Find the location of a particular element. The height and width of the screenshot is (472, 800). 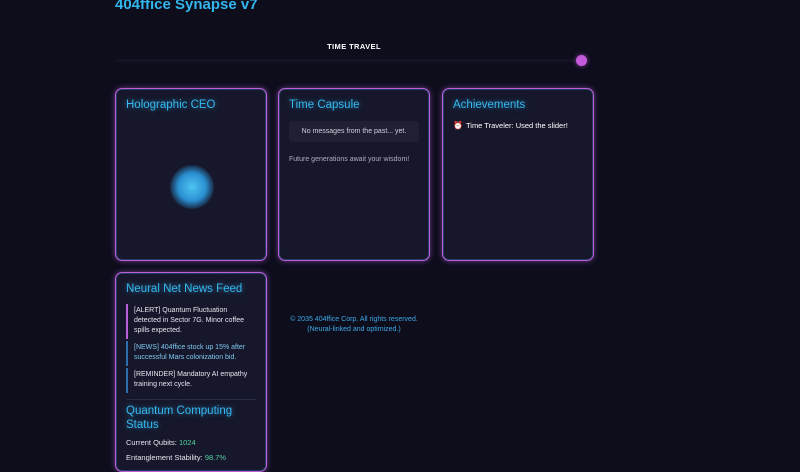

qubits-value: 1024 is located at coordinates (187, 442).